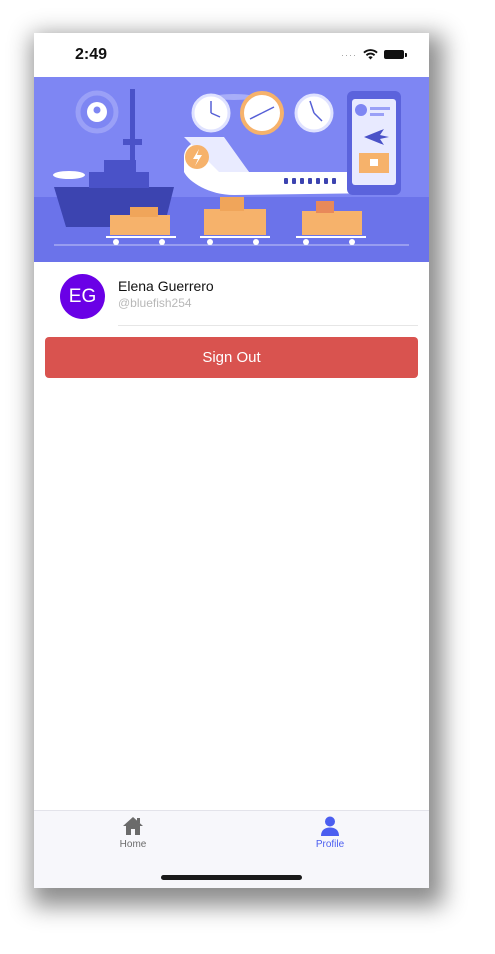 The image size is (495, 954). What do you see at coordinates (166, 286) in the screenshot?
I see `user-name: Elena Guerrero` at bounding box center [166, 286].